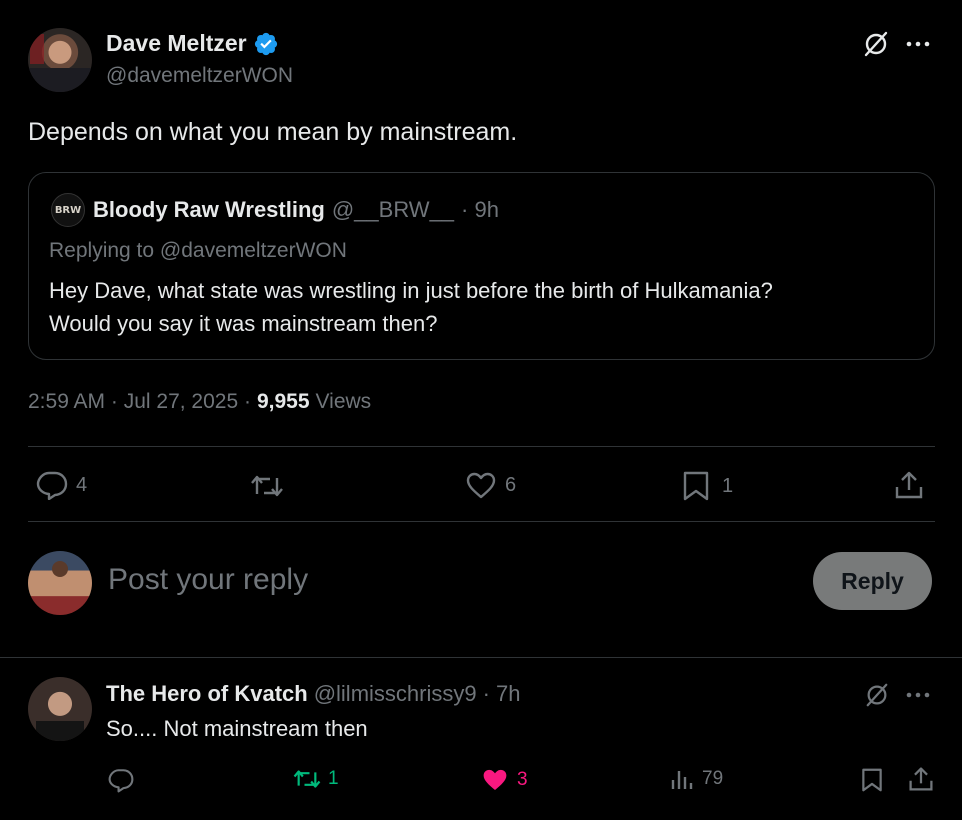  I want to click on brw-logo: BRW, so click(68, 210).